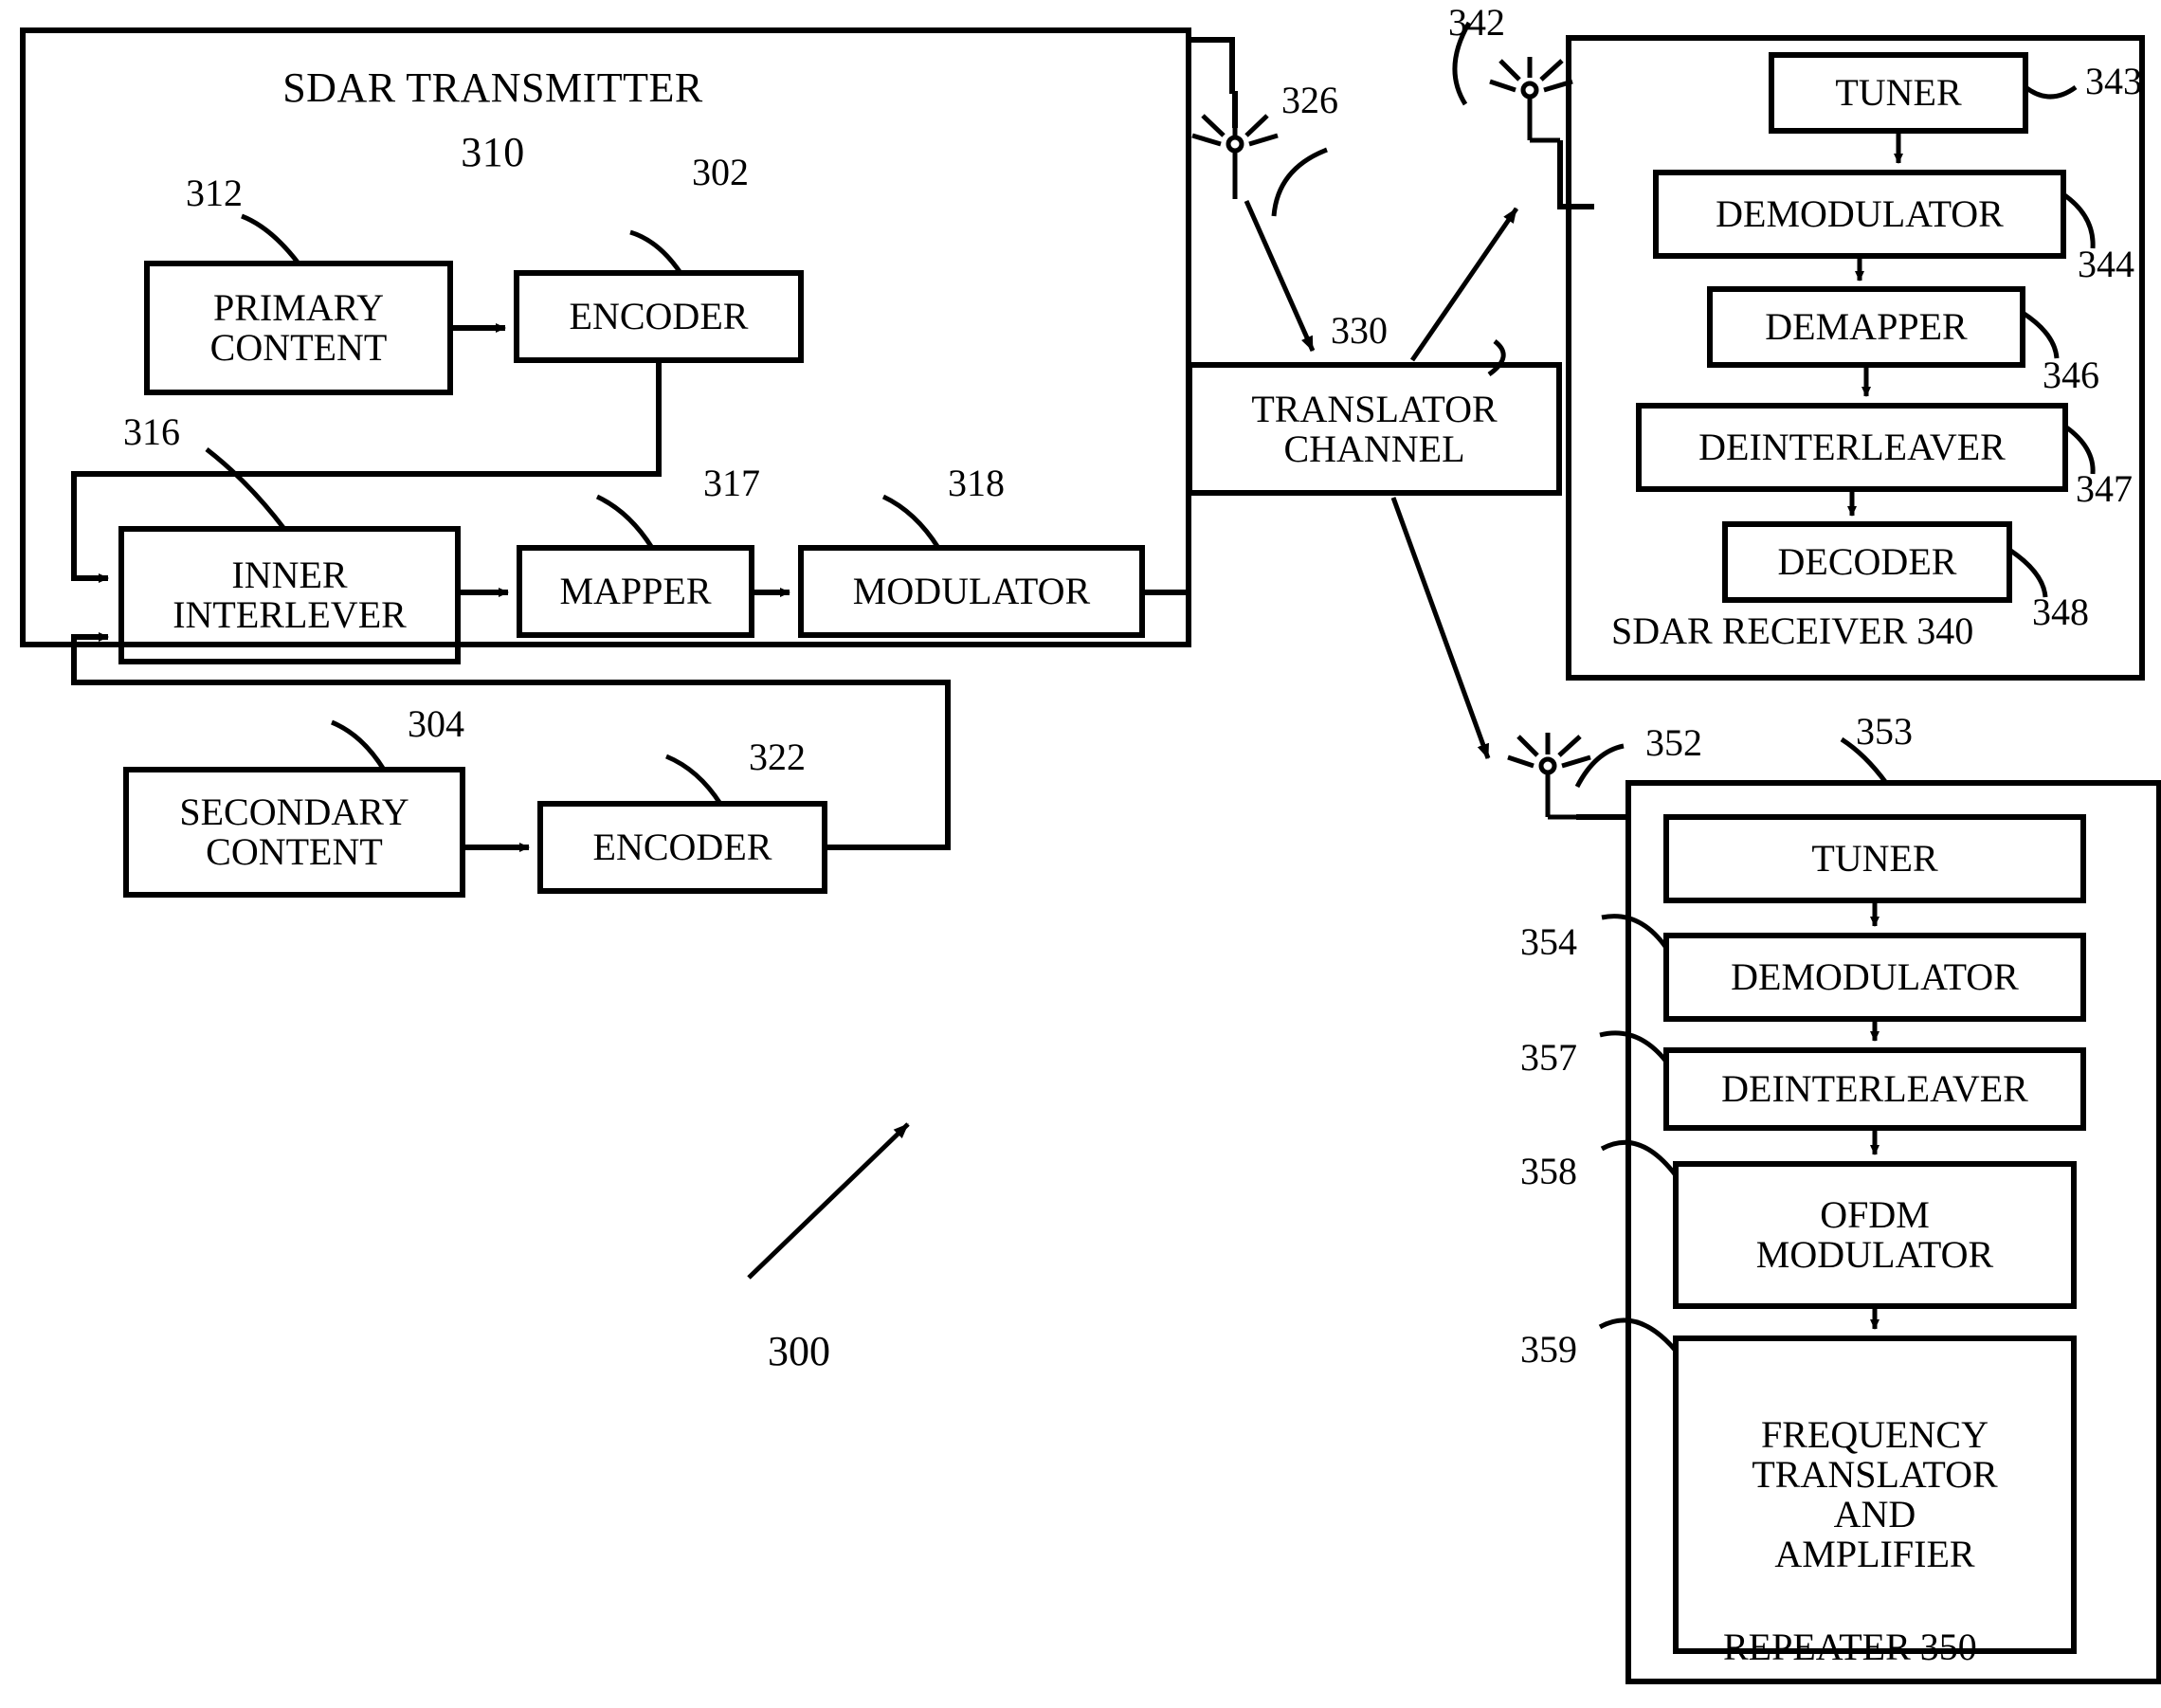  I want to click on repeater-ofdm-modulator-label: OFDM MODULATOR, so click(1874, 1234).